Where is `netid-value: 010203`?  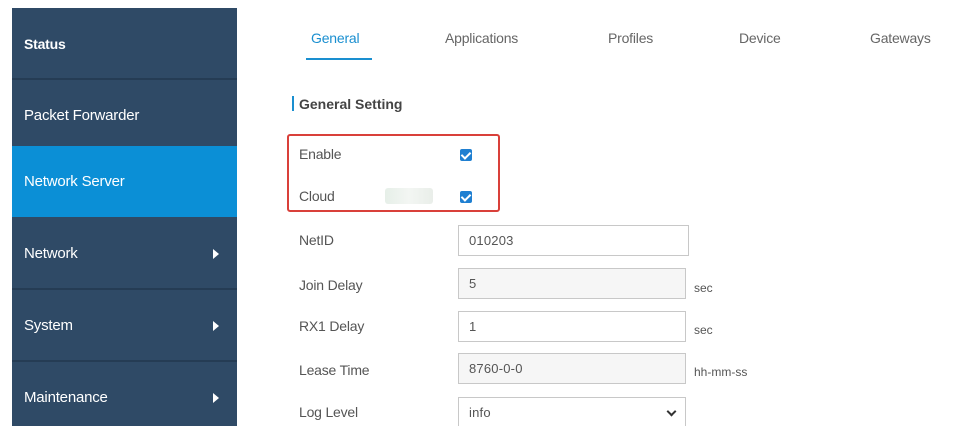
netid-value: 010203 is located at coordinates (491, 240).